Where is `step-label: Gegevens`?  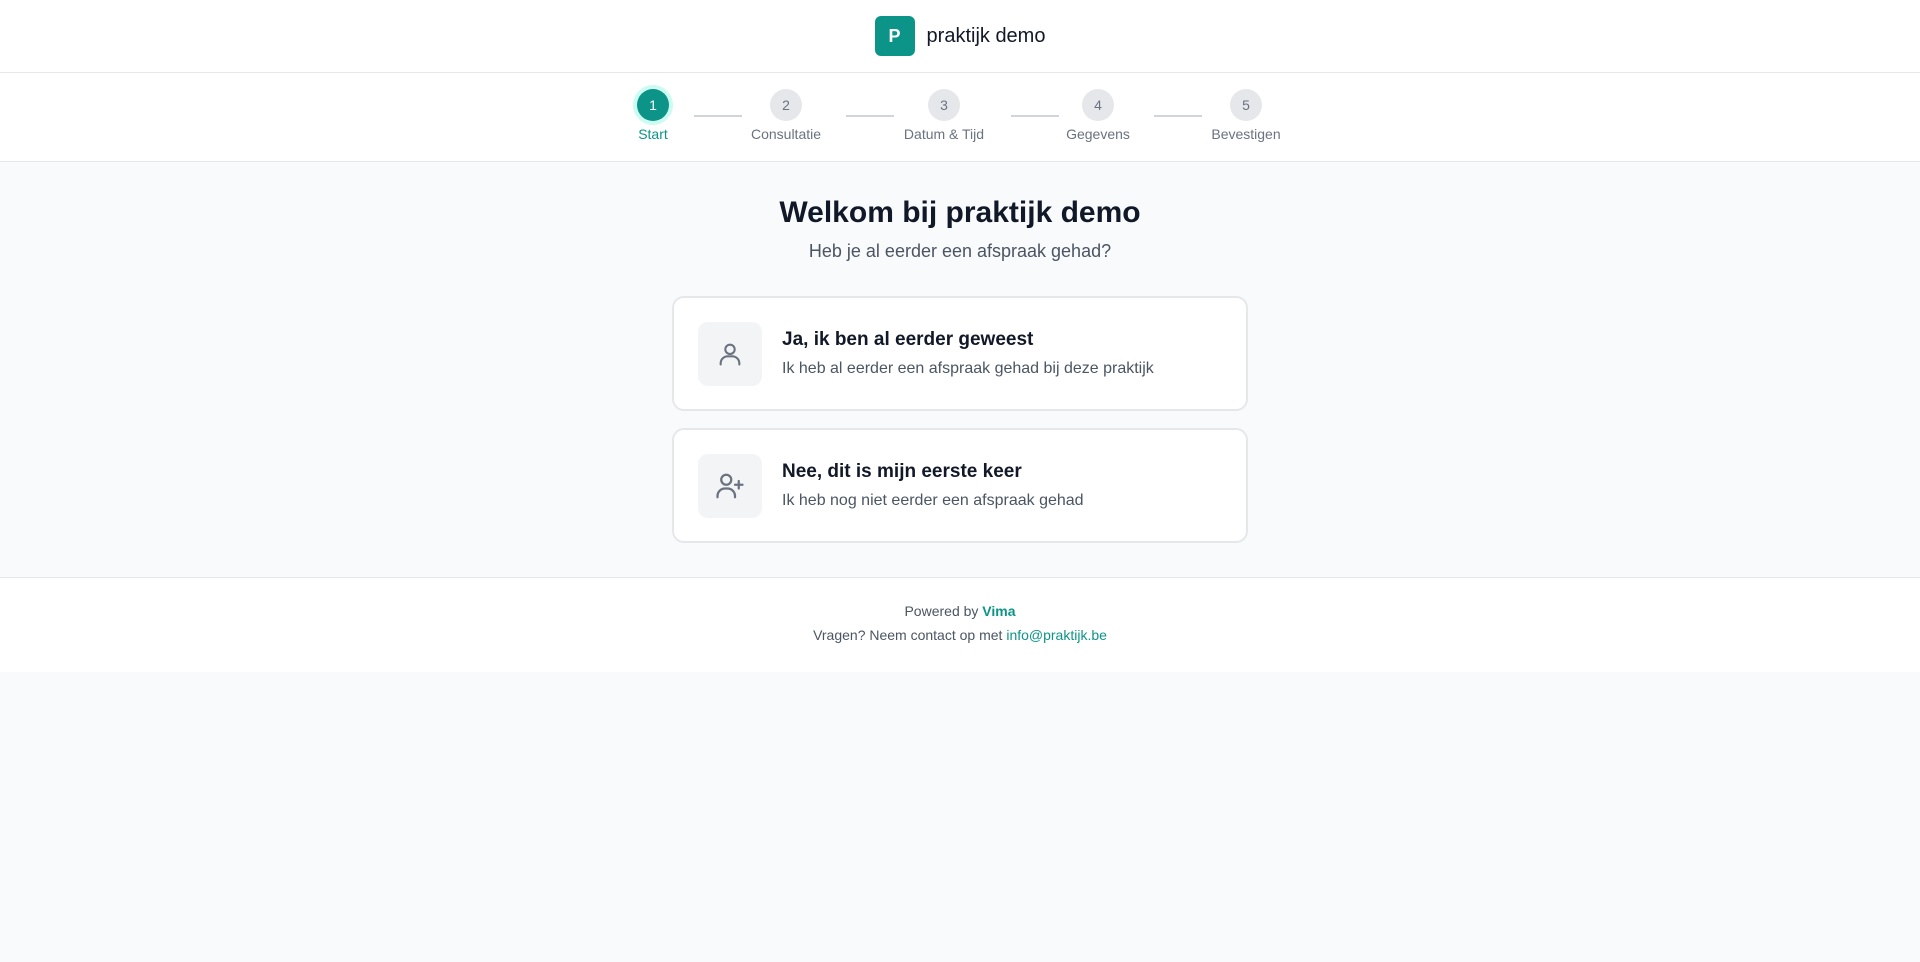
step-label: Gegevens is located at coordinates (1098, 134).